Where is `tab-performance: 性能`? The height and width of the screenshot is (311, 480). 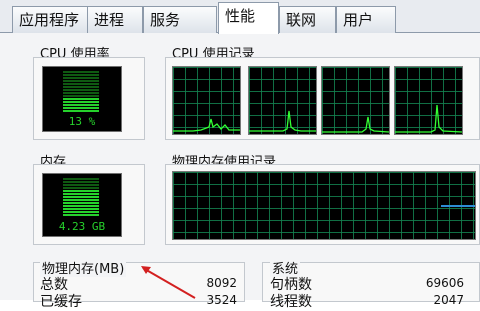 tab-performance: 性能 is located at coordinates (248, 18).